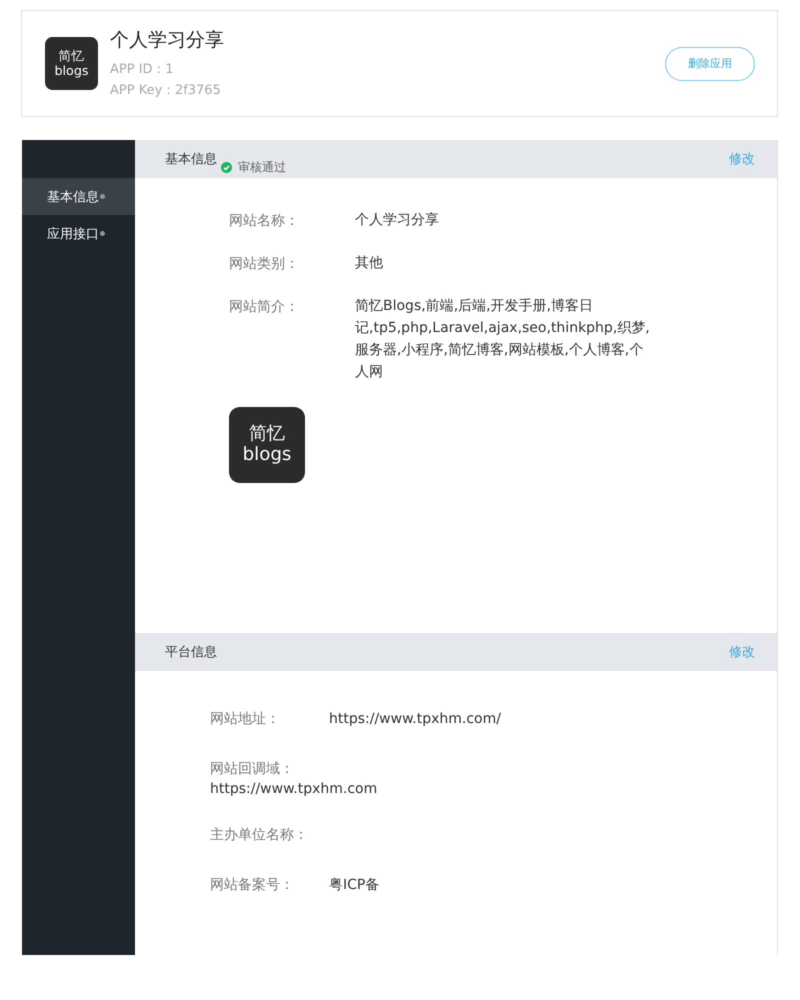 The image size is (800, 1000). Describe the element at coordinates (78, 196) in the screenshot. I see `sidebar-item: 基本信息` at that location.